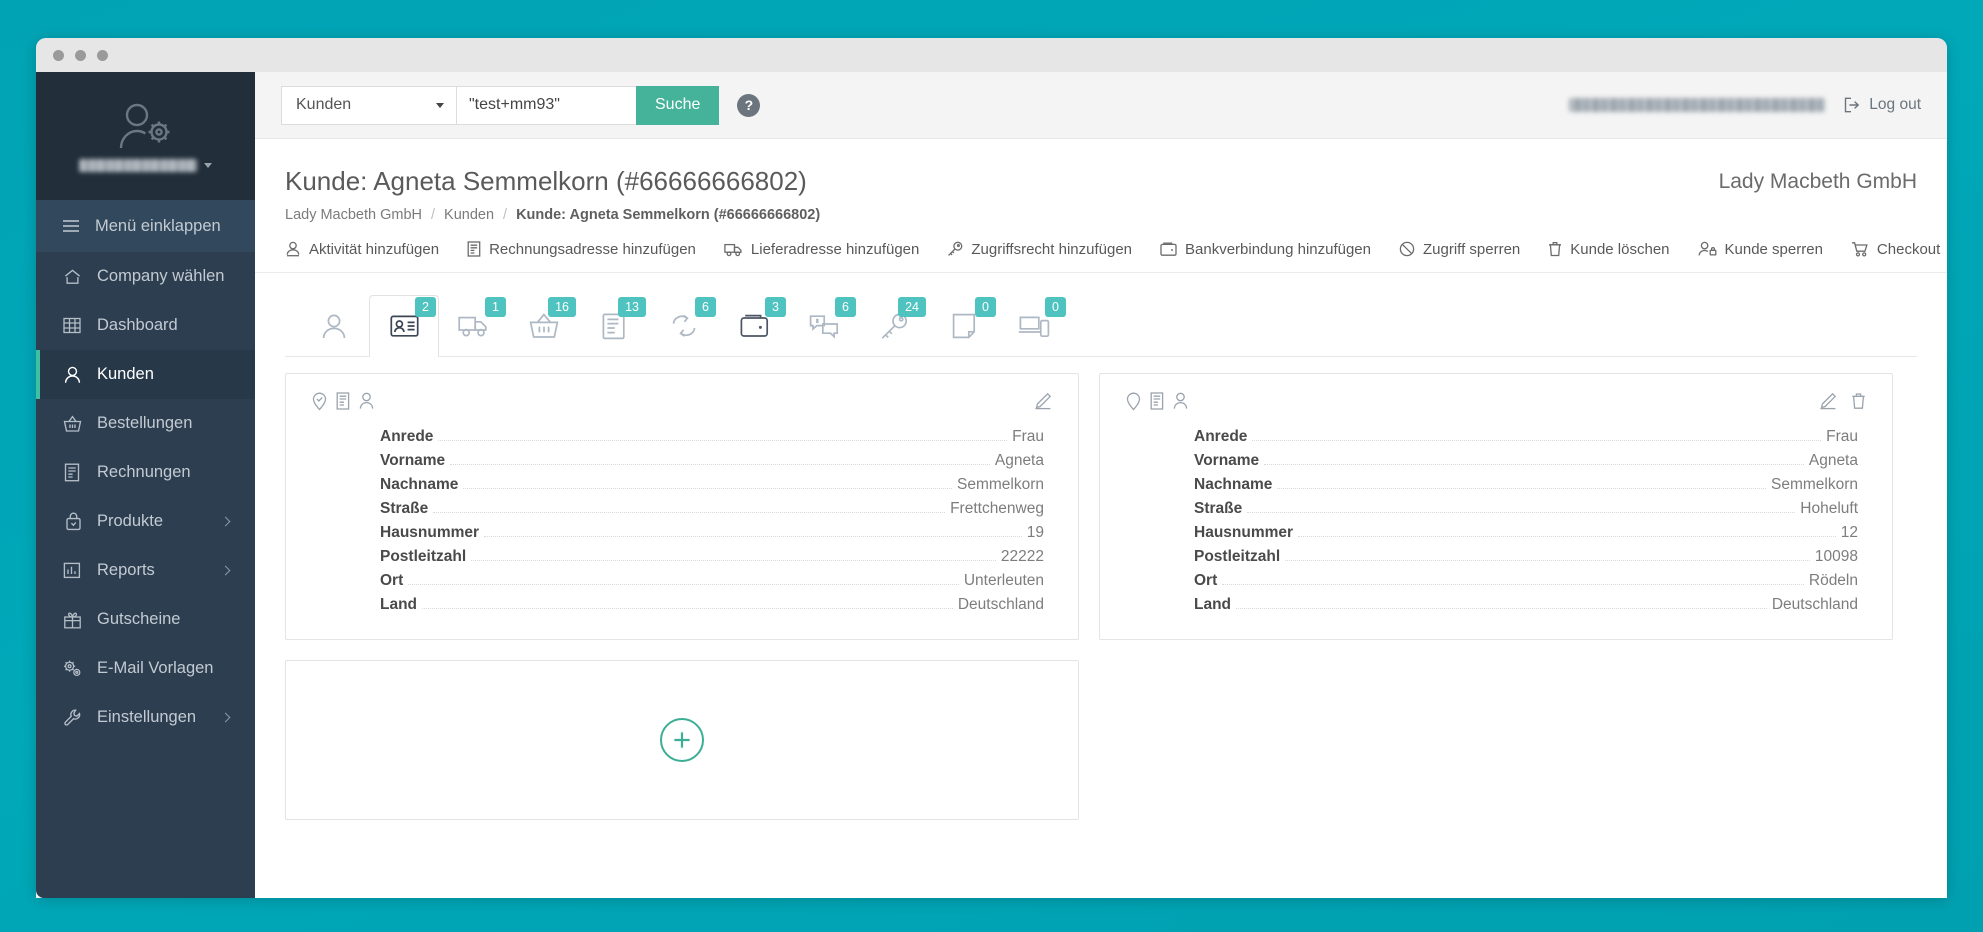  I want to click on tab-addresses: 2, so click(404, 325).